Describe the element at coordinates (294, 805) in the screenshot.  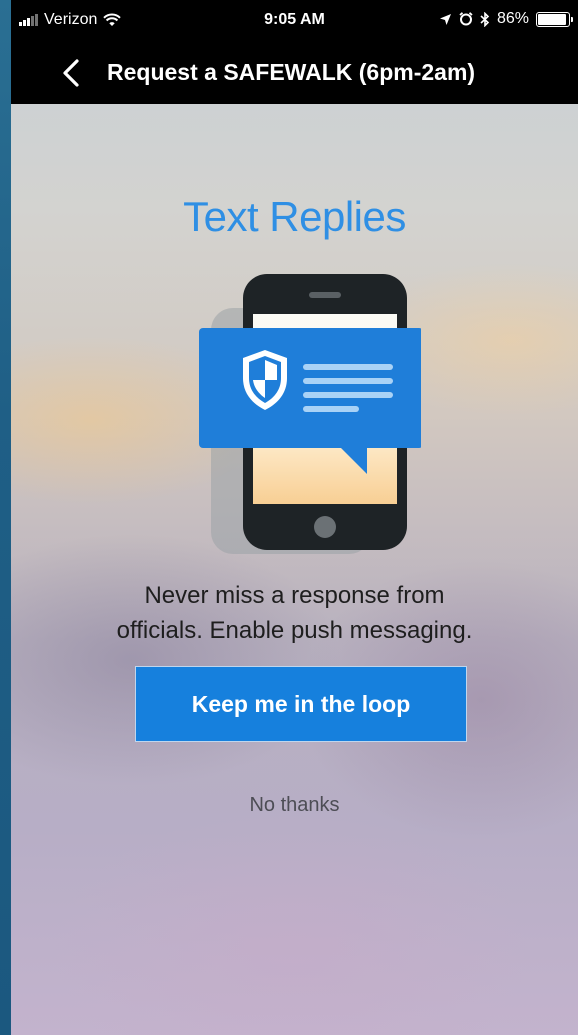
I see `no-thanks-link: No thanks` at that location.